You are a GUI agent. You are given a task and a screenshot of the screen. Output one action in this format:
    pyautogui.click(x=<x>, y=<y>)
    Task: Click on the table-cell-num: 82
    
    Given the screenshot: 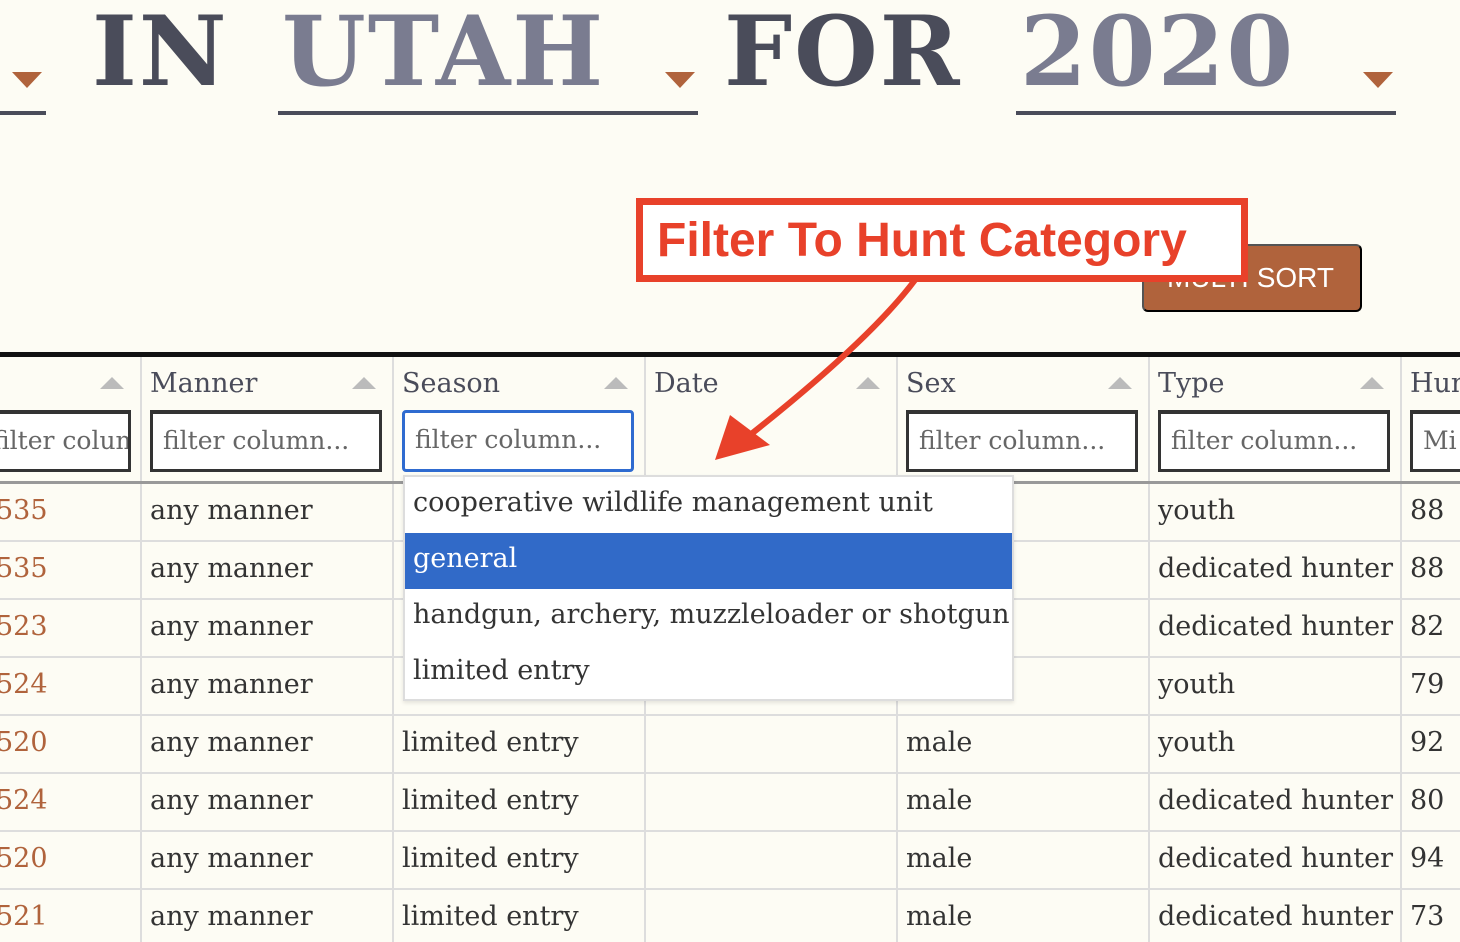 What is the action you would take?
    pyautogui.click(x=1427, y=626)
    